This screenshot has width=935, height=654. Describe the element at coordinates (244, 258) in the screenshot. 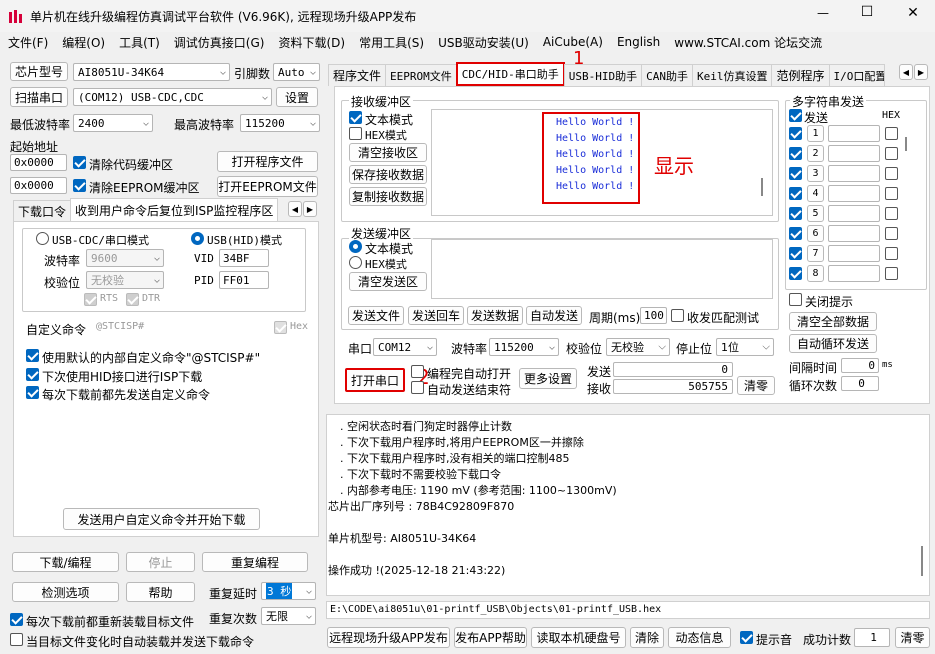

I see `vid-input: 34BF` at that location.